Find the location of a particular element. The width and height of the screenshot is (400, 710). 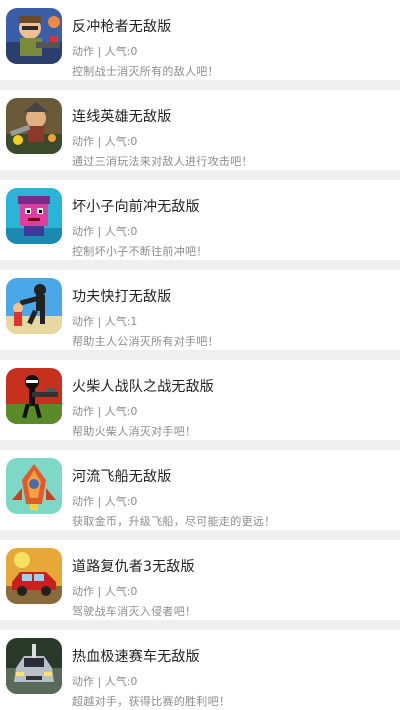

game-list-item: 反冲枪者无敌版 动作 | 人气:0 控制战士消灭所有的敌人吧！ is located at coordinates (200, 40).